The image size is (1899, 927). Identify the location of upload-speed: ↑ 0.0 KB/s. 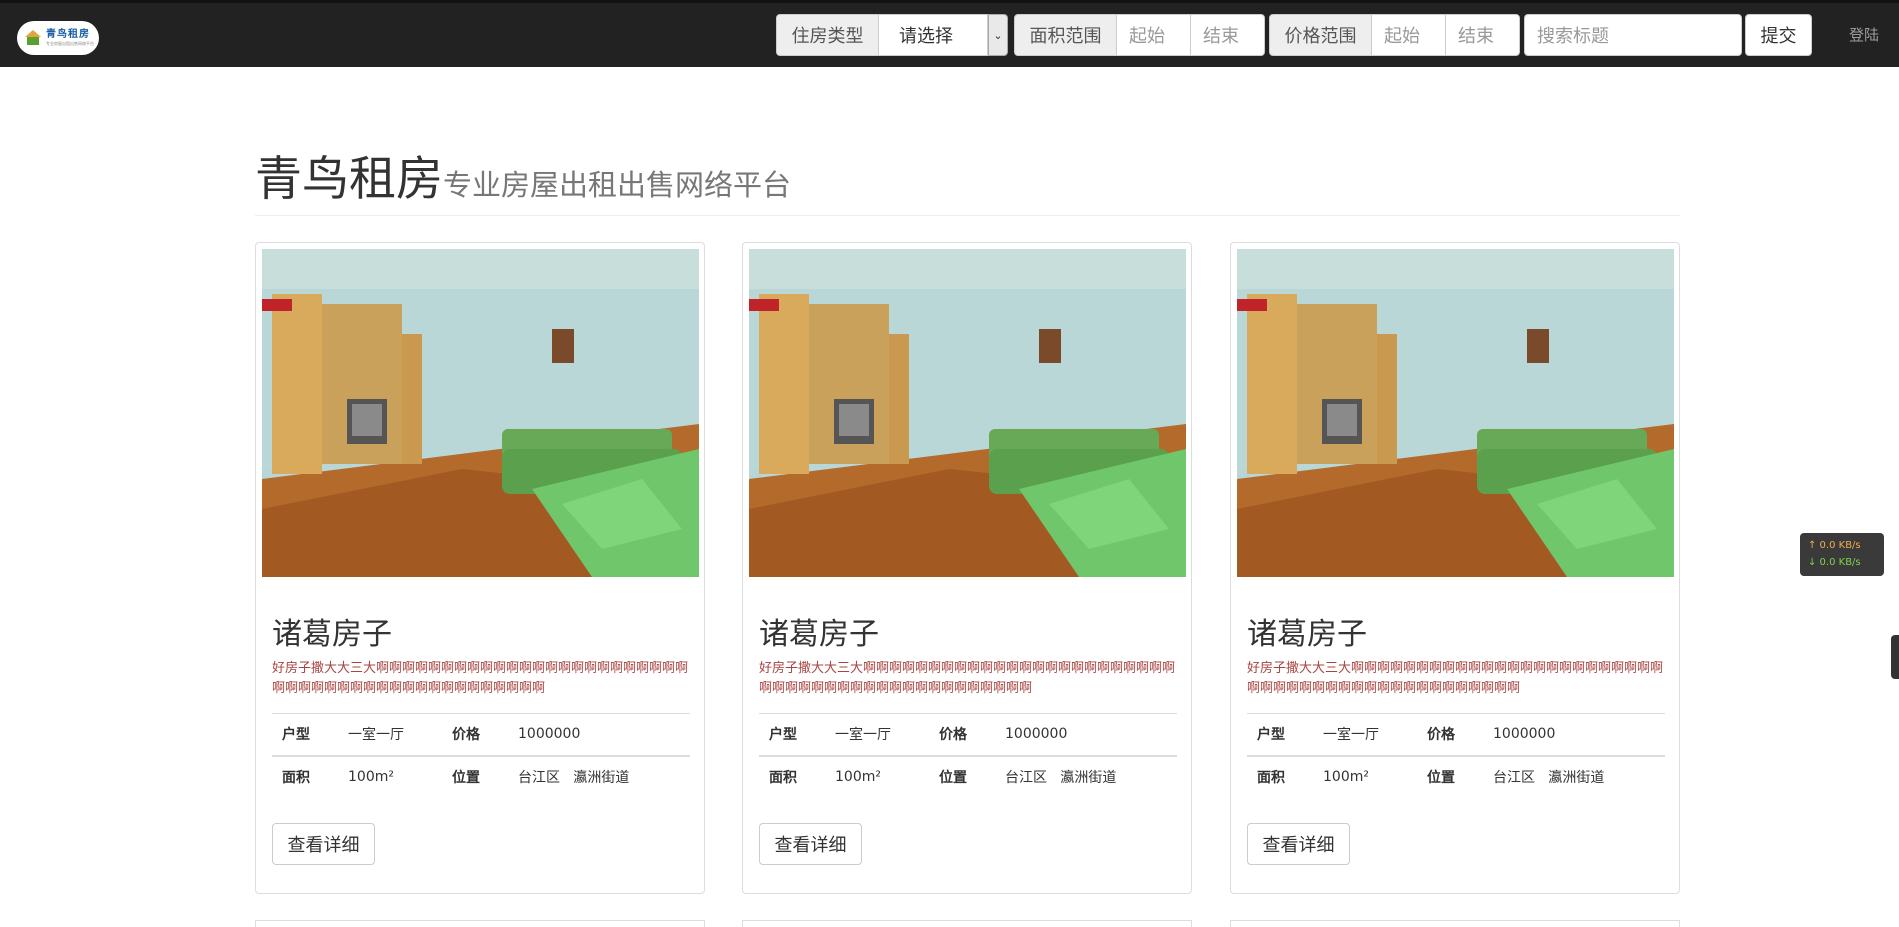
(1834, 545).